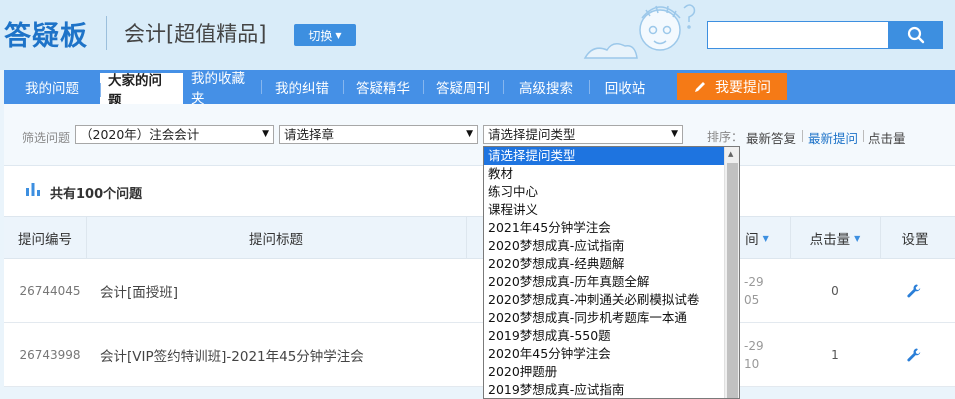  Describe the element at coordinates (50, 355) in the screenshot. I see `question-id: 26743998` at that location.